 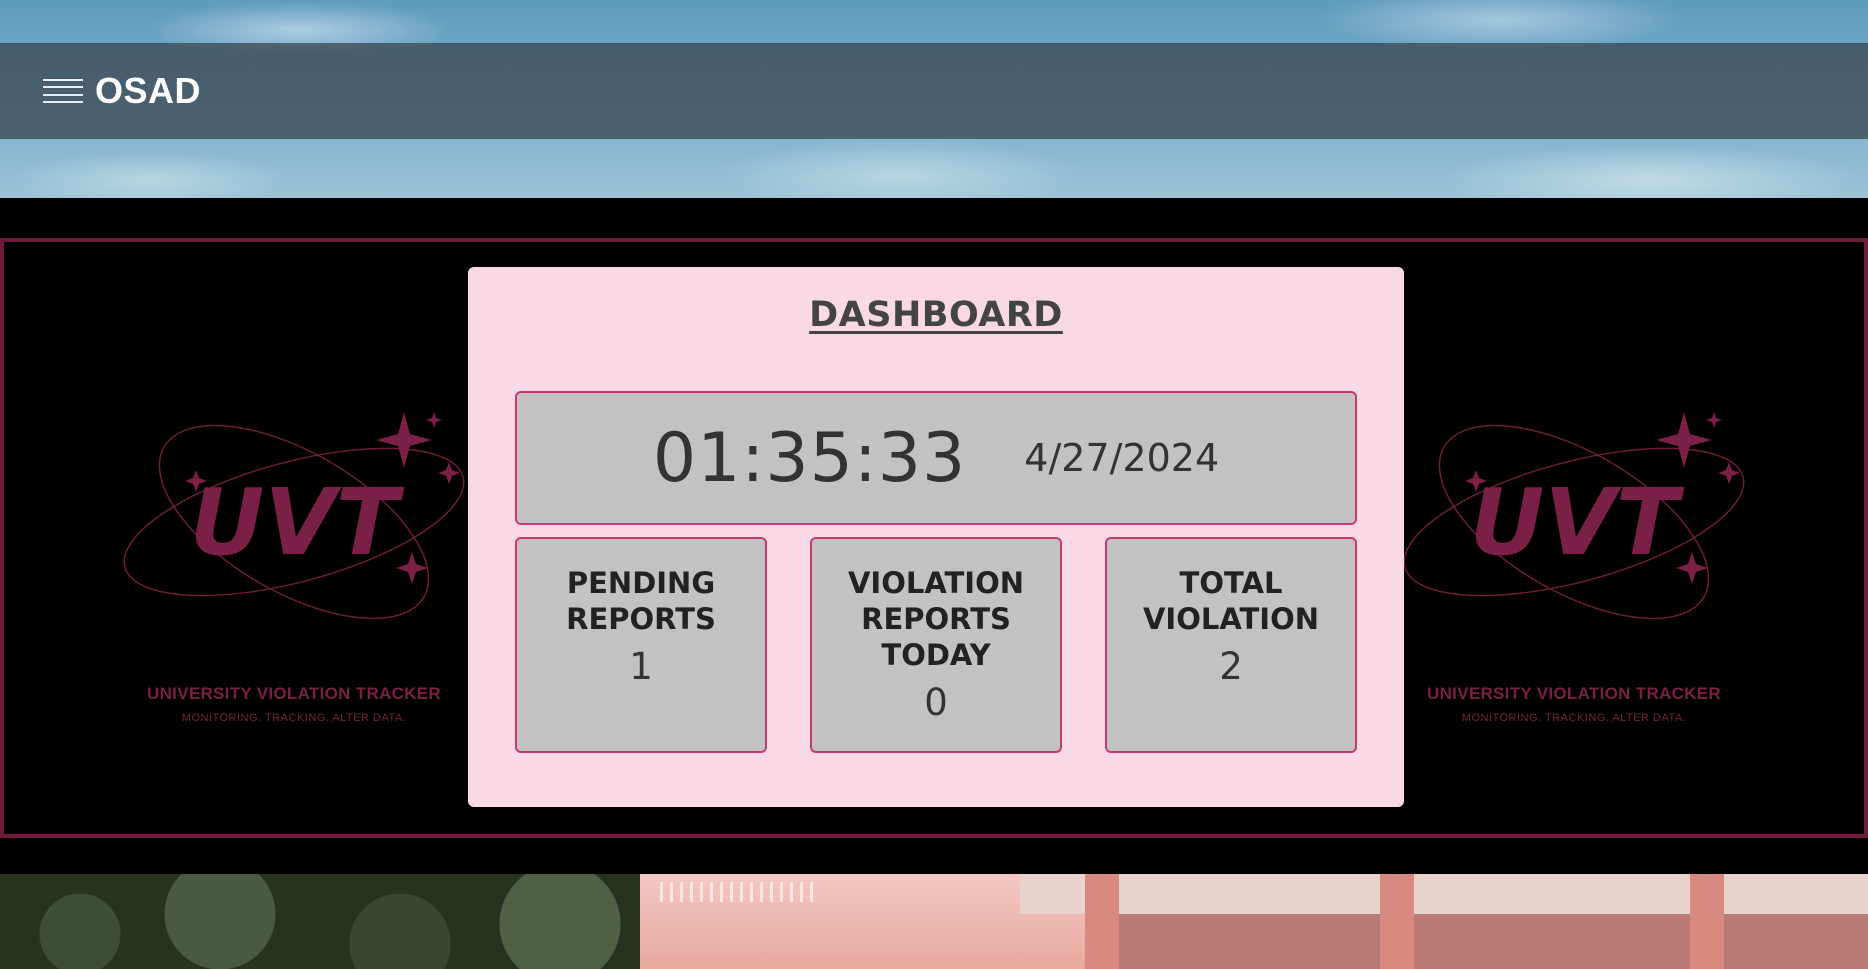 I want to click on stat-label: TOTAL VIOLATION, so click(x=1231, y=601).